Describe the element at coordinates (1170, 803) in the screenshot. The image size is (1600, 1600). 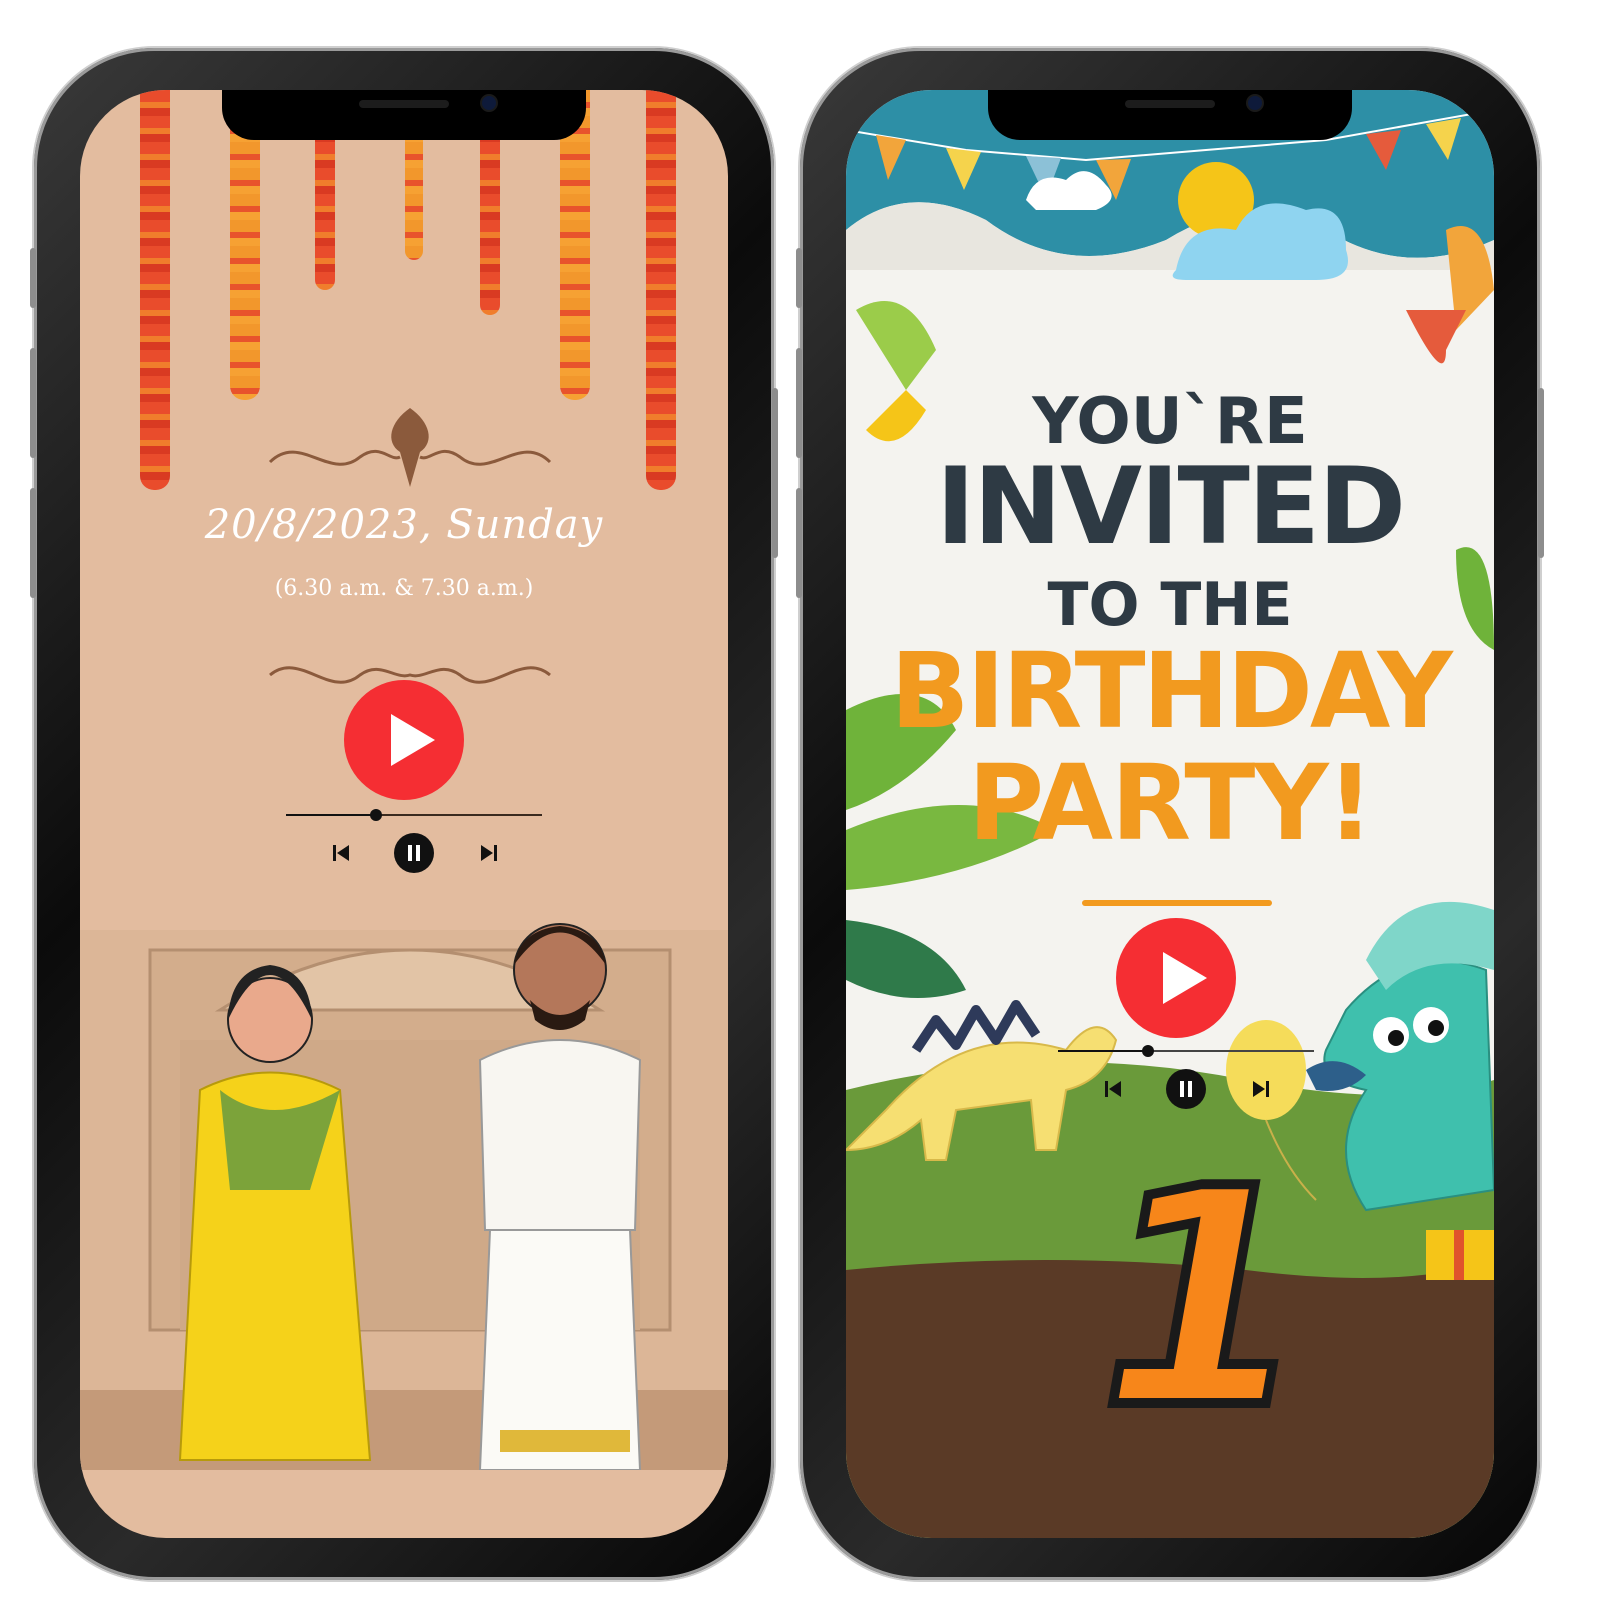
I see `headline-party: PARTY!` at that location.